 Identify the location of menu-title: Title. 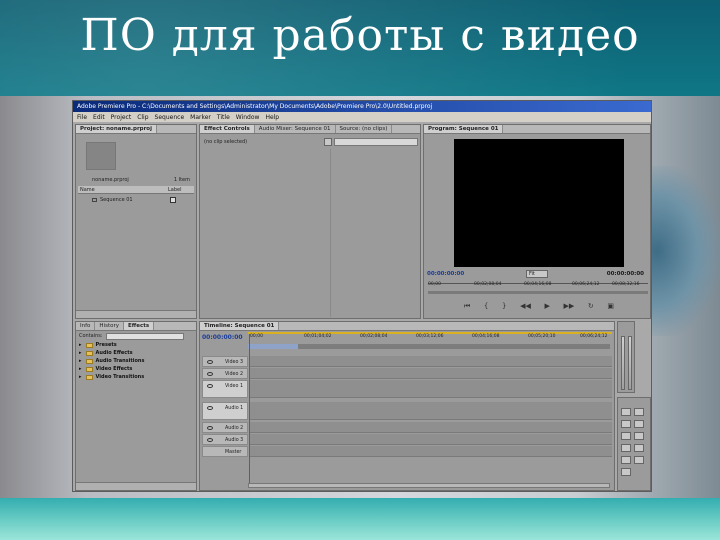
(223, 117).